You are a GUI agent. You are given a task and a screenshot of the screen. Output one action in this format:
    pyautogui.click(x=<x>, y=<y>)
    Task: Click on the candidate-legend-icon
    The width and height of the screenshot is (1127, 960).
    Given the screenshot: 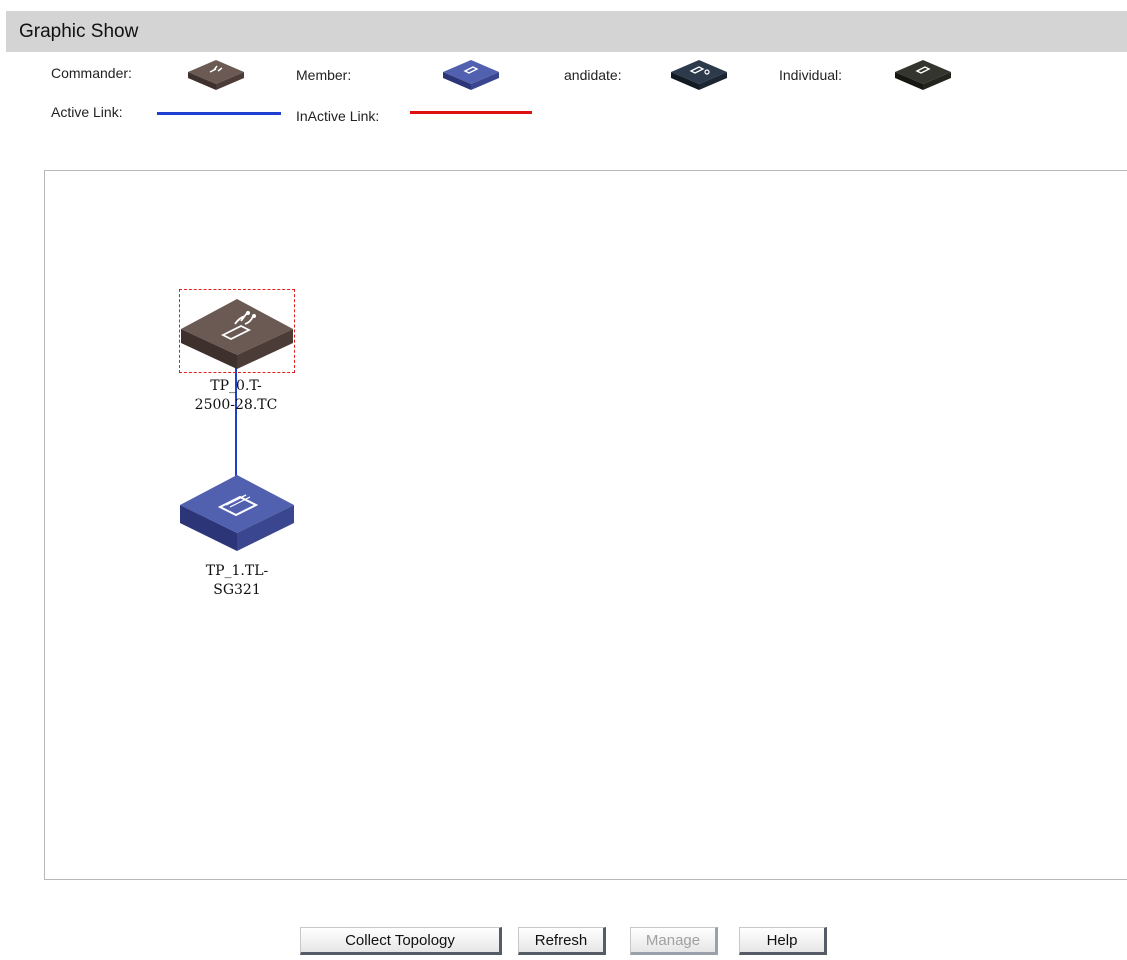 What is the action you would take?
    pyautogui.click(x=699, y=75)
    